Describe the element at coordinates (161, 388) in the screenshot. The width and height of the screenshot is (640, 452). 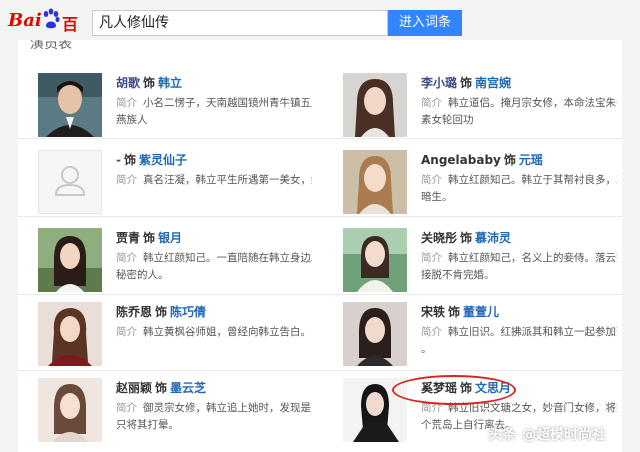
I see `cast-line: 赵丽颖饰墨云芝` at that location.